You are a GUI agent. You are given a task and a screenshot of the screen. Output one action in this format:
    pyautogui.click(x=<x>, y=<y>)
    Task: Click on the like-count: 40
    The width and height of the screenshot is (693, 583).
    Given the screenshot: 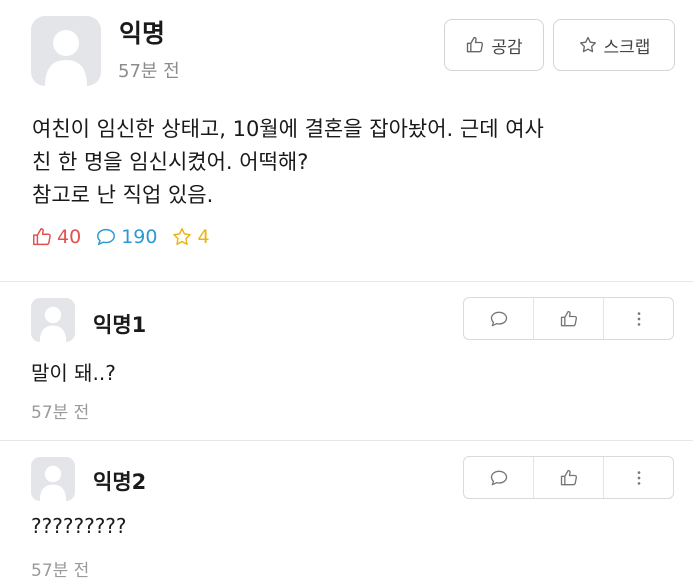 What is the action you would take?
    pyautogui.click(x=69, y=237)
    